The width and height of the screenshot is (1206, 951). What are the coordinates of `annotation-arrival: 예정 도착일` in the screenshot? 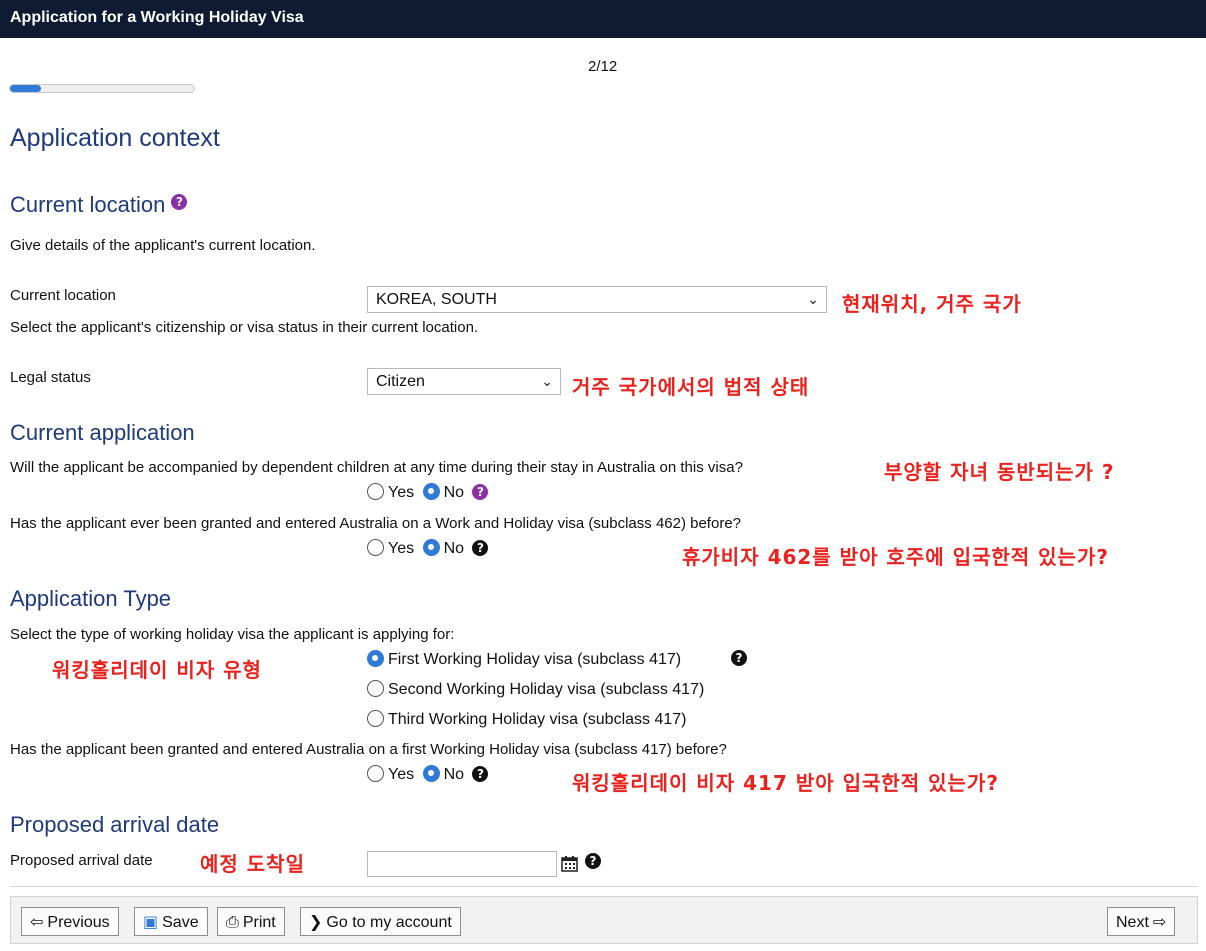 It's located at (252, 864).